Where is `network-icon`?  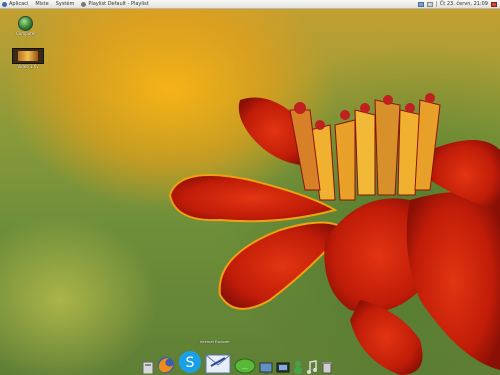 network-icon is located at coordinates (420, 4).